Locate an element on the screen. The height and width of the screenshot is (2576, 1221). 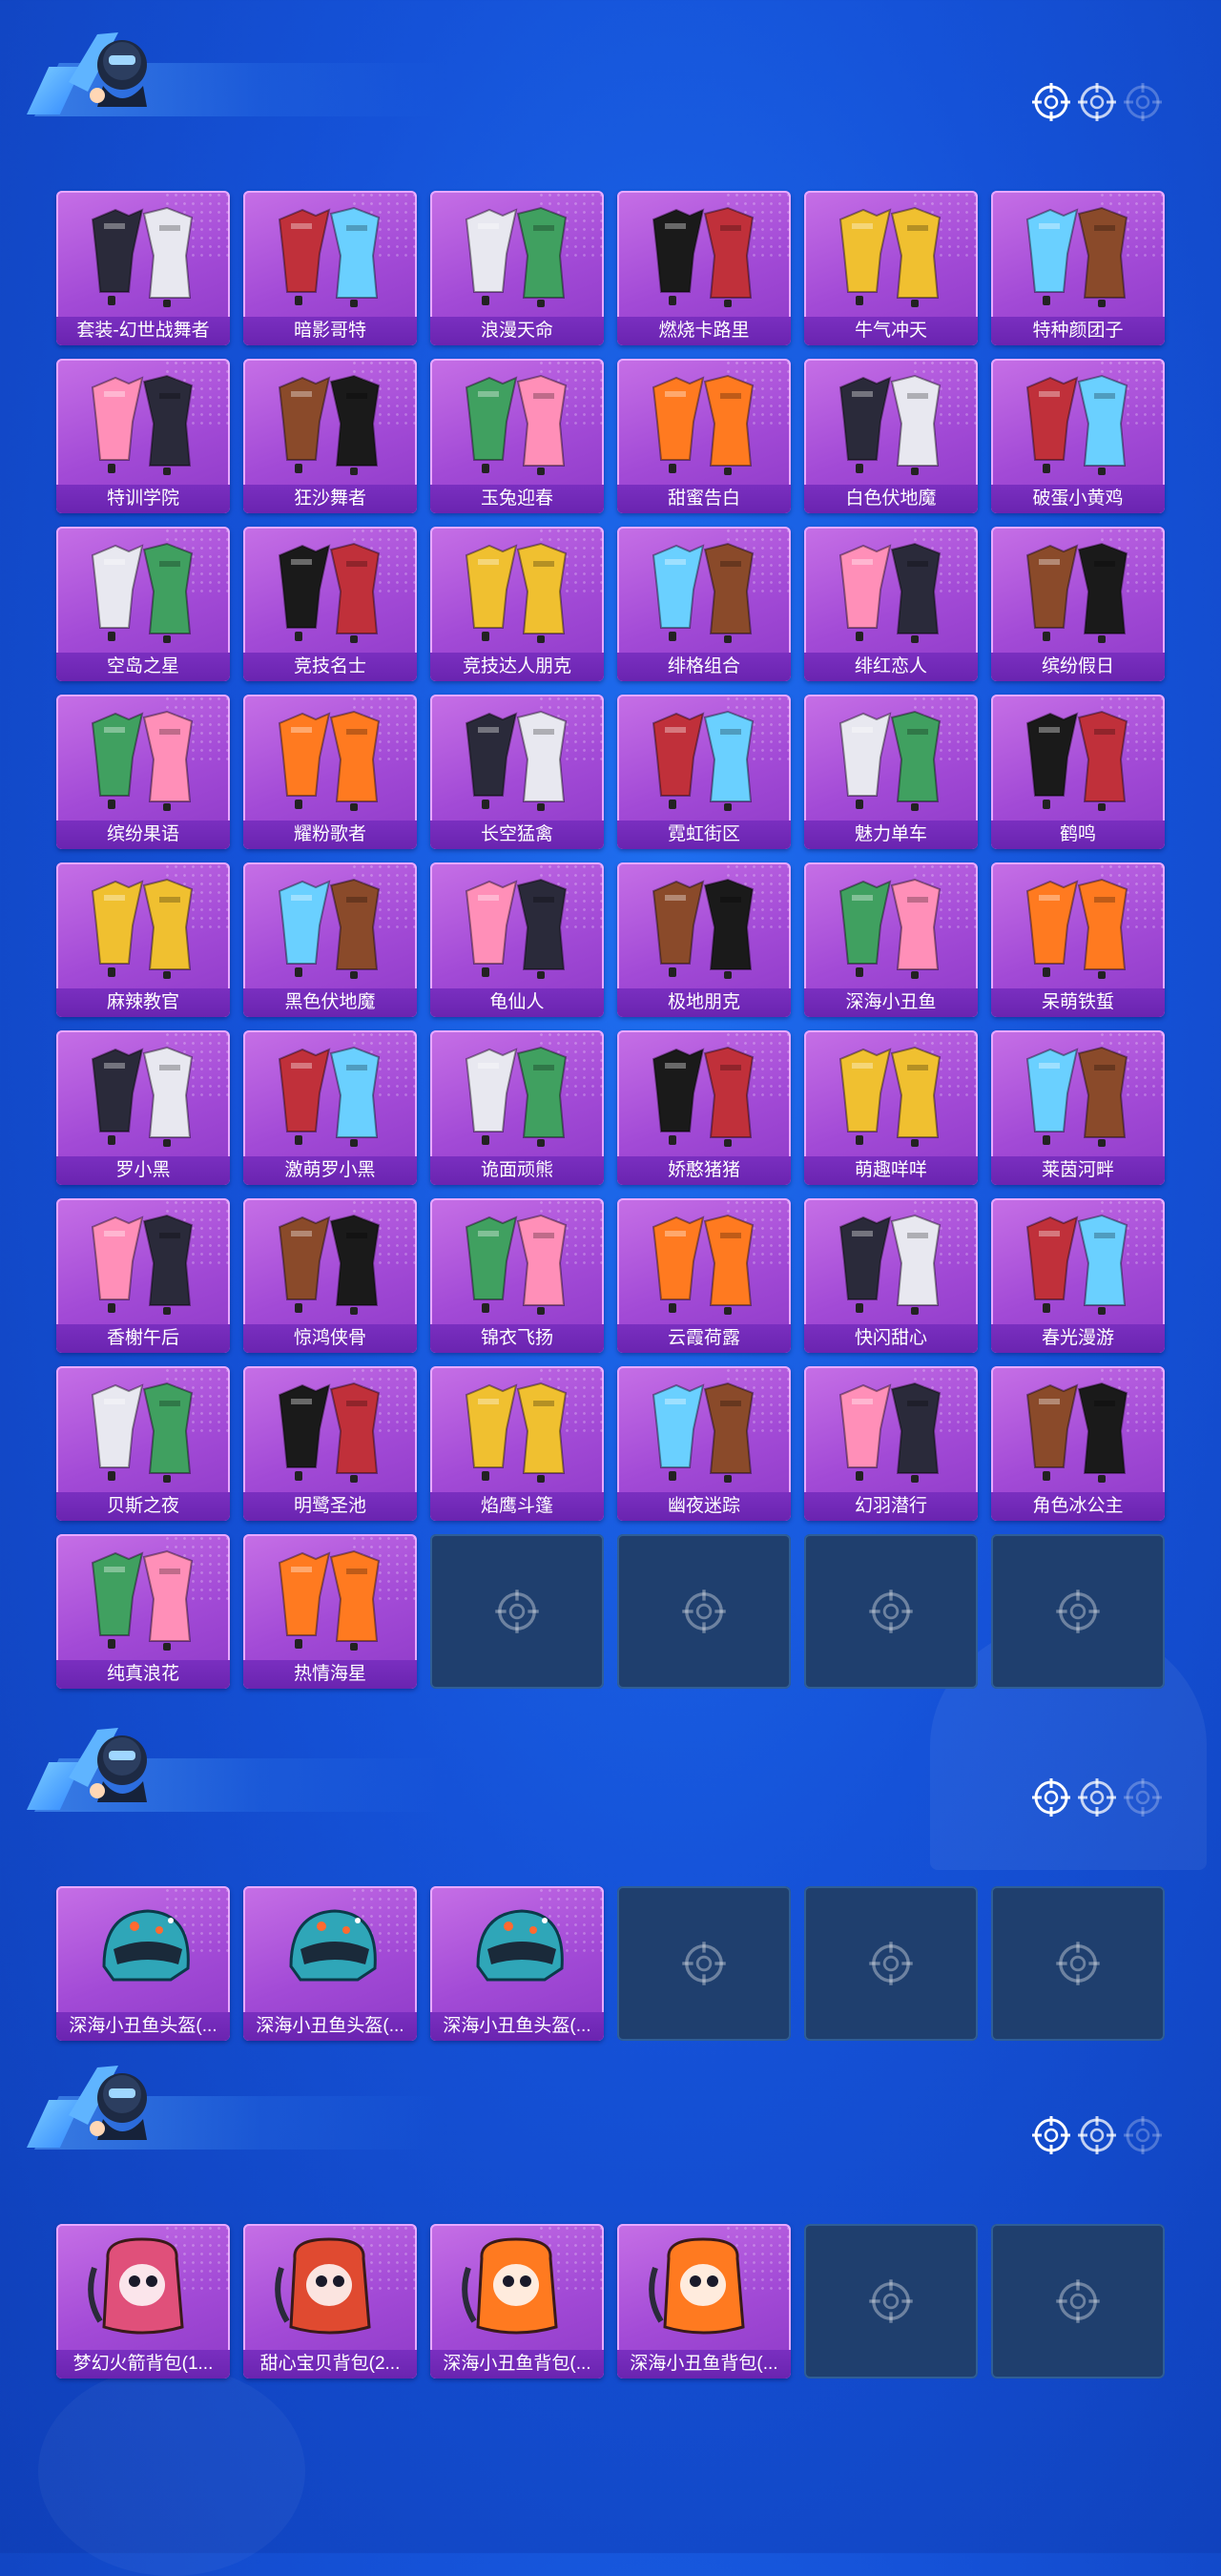
outfit-card: 极地朋克 is located at coordinates (704, 939).